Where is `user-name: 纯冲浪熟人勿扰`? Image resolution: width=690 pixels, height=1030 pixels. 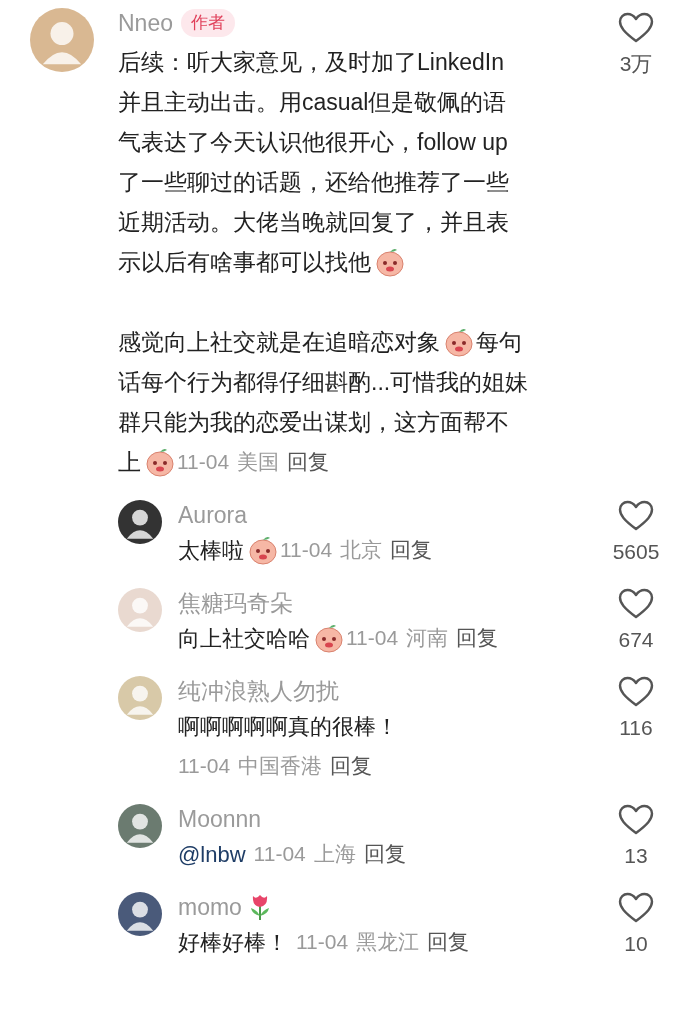
user-name: 纯冲浪熟人勿扰 is located at coordinates (258, 691).